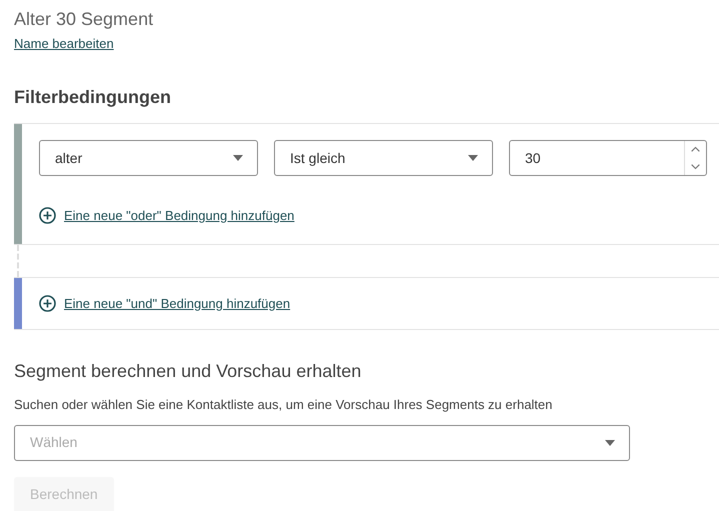 Image resolution: width=719 pixels, height=511 pixels. Describe the element at coordinates (84, 19) in the screenshot. I see `segment-title: Alter 30 Segment` at that location.